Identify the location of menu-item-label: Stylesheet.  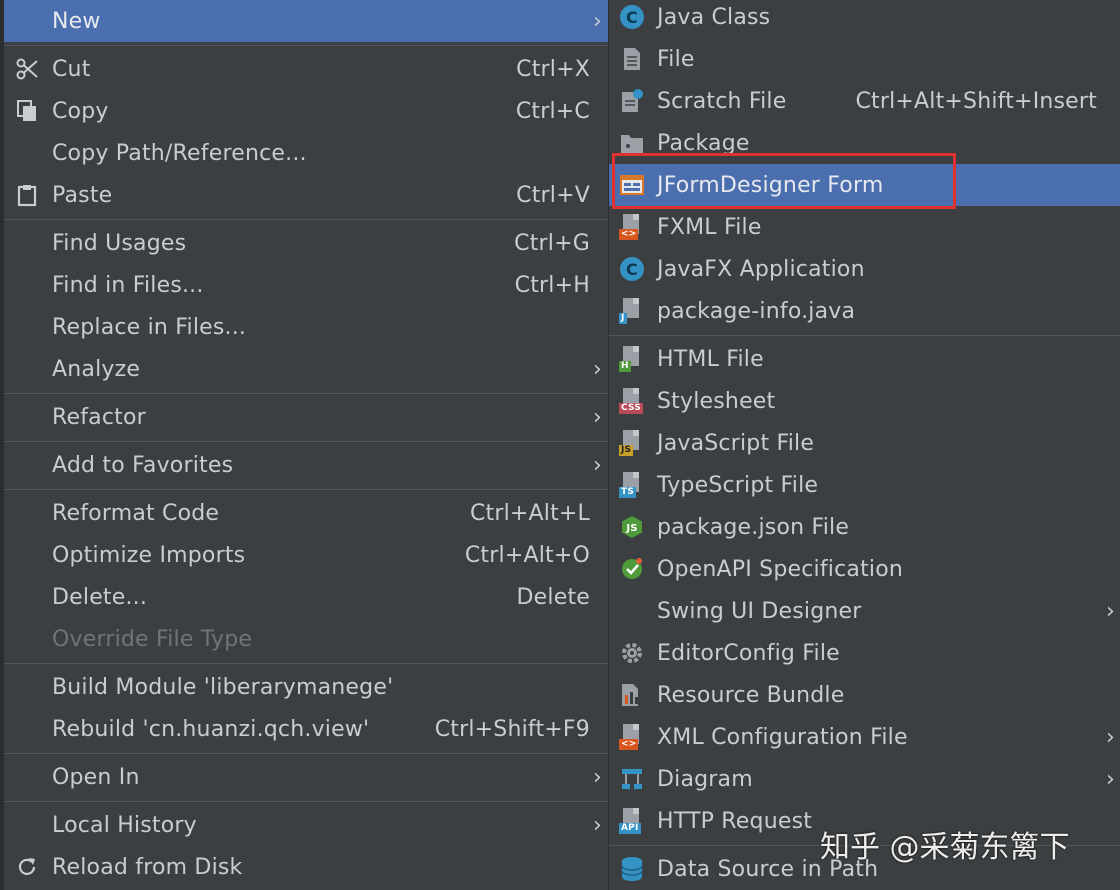
(716, 401).